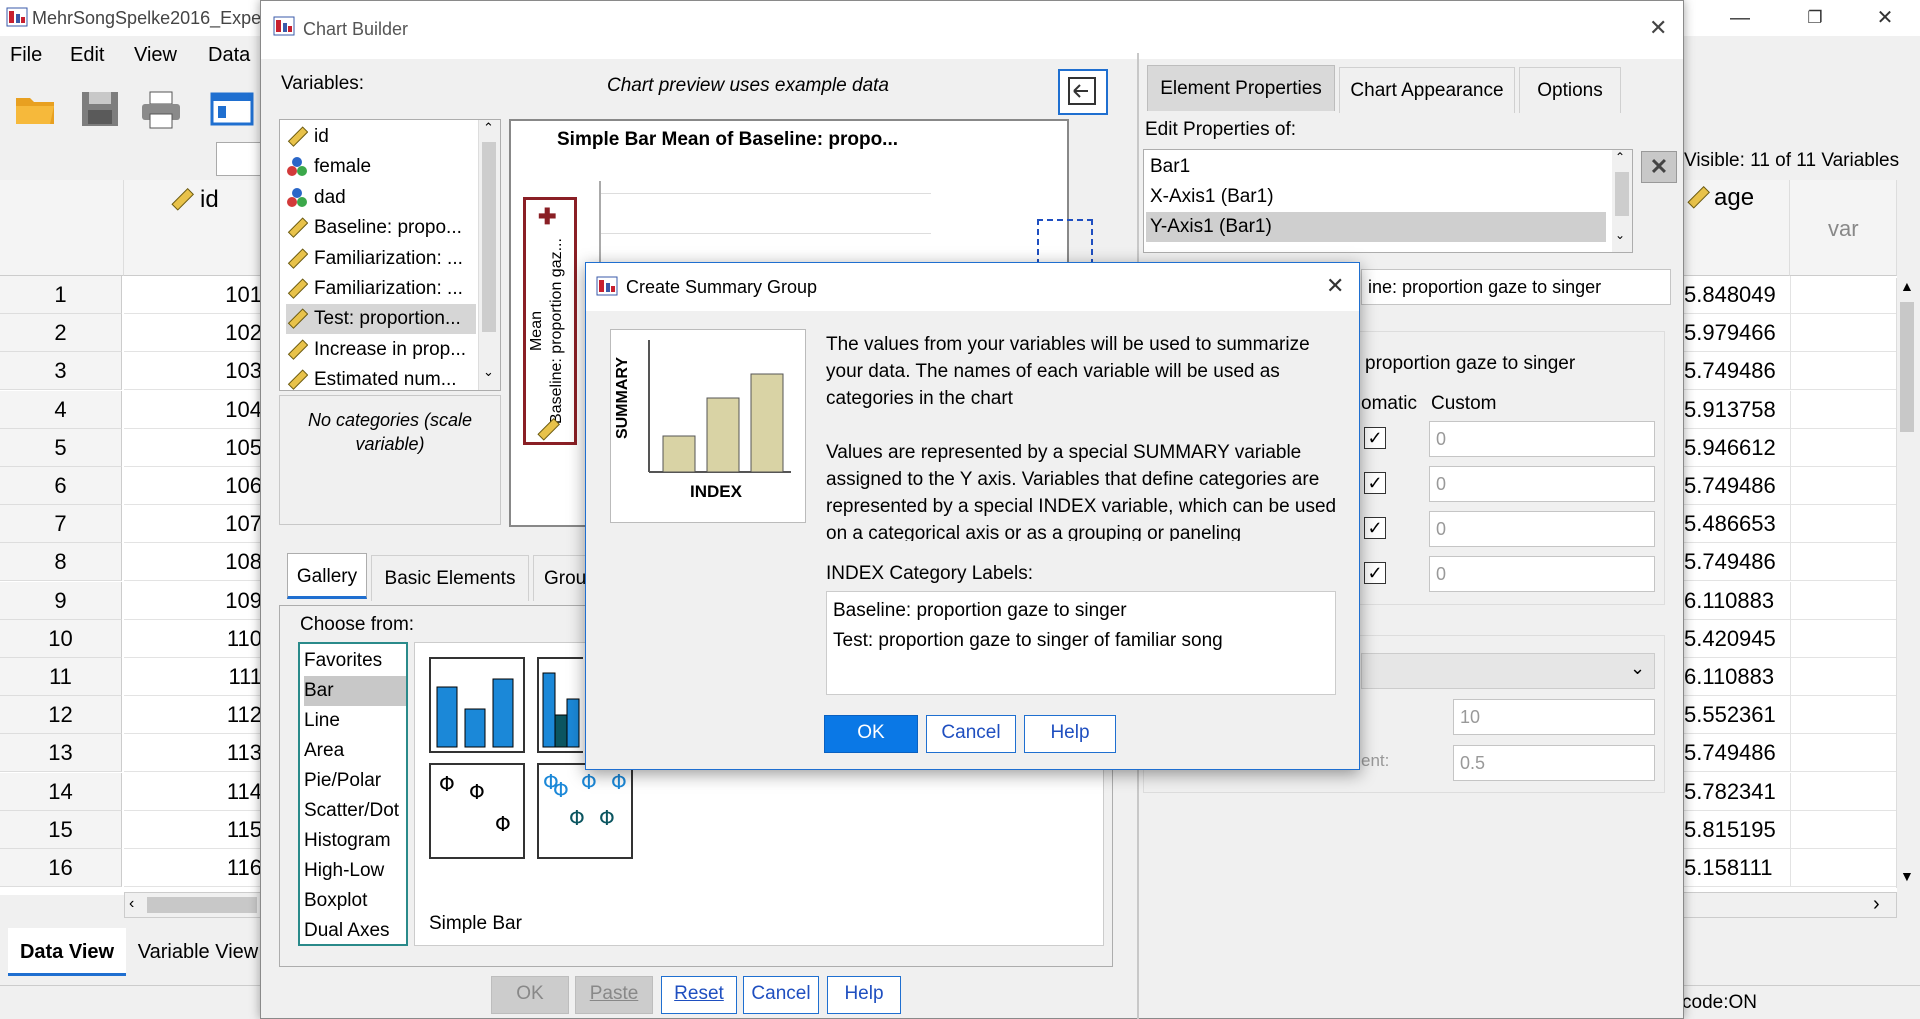  What do you see at coordinates (61, 447) in the screenshot?
I see `row-number: 5` at bounding box center [61, 447].